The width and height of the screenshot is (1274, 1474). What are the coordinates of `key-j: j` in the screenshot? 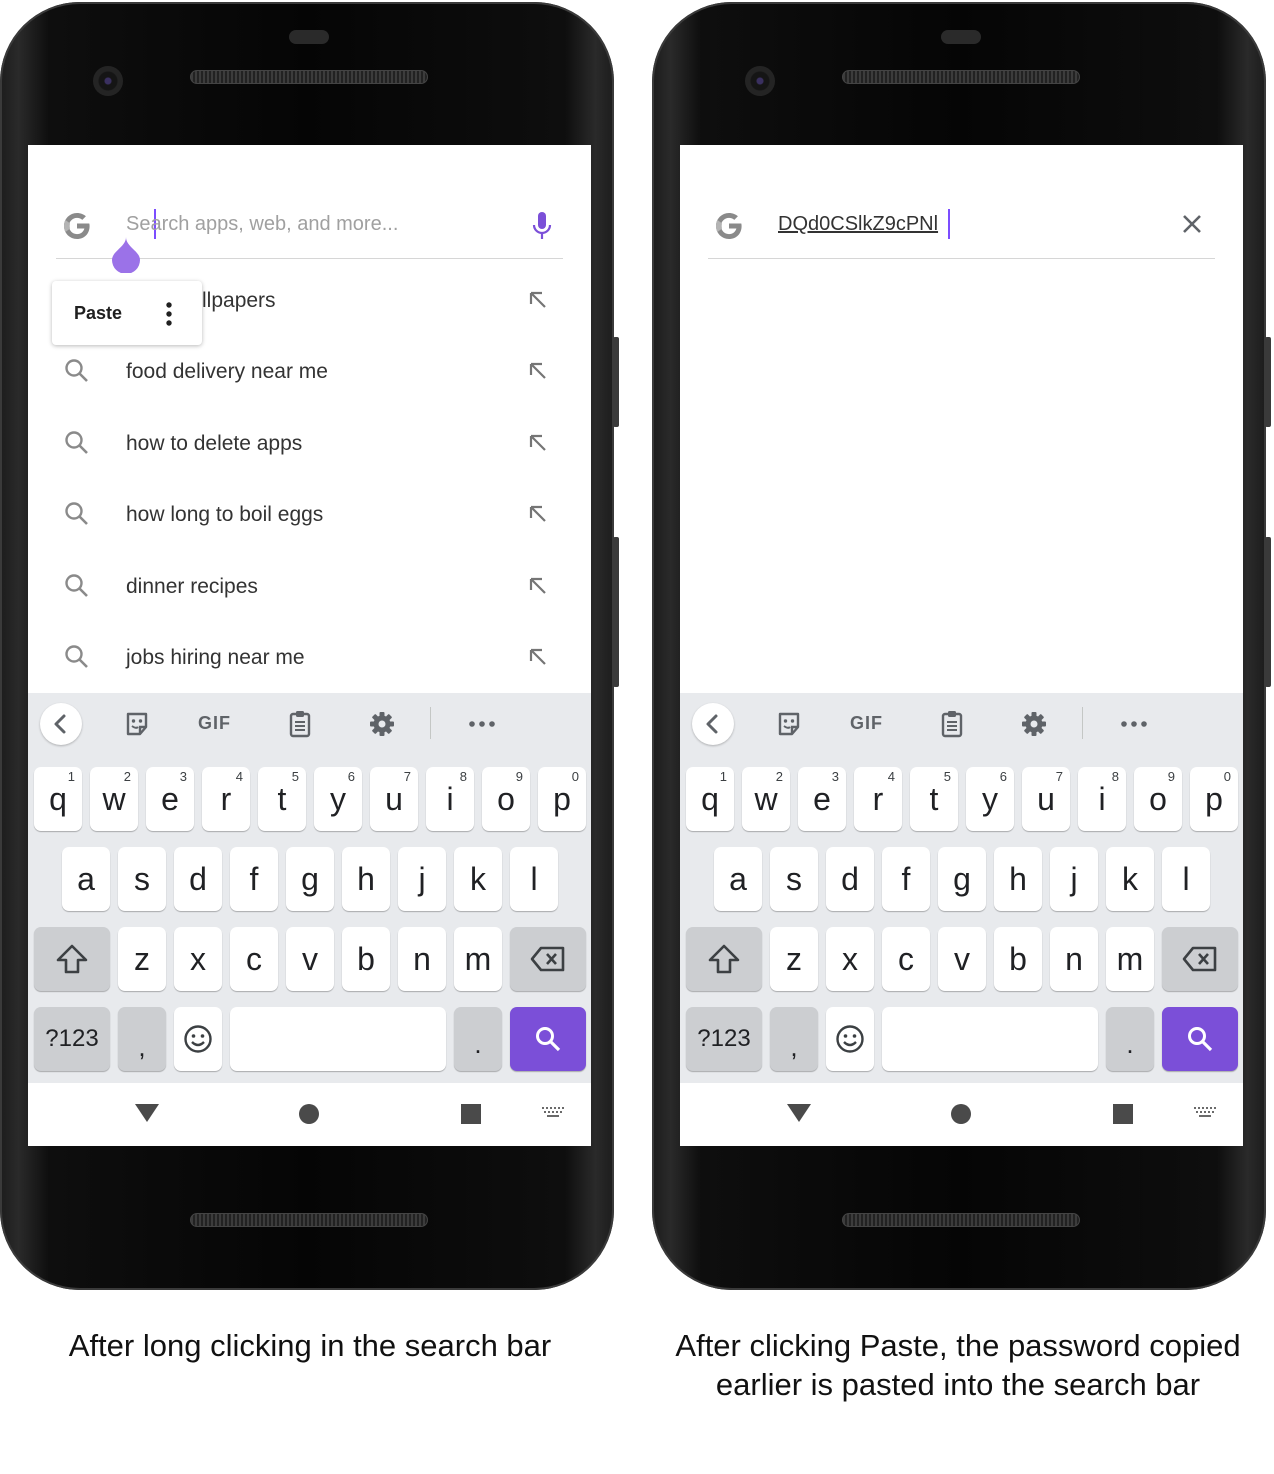 It's located at (1074, 879).